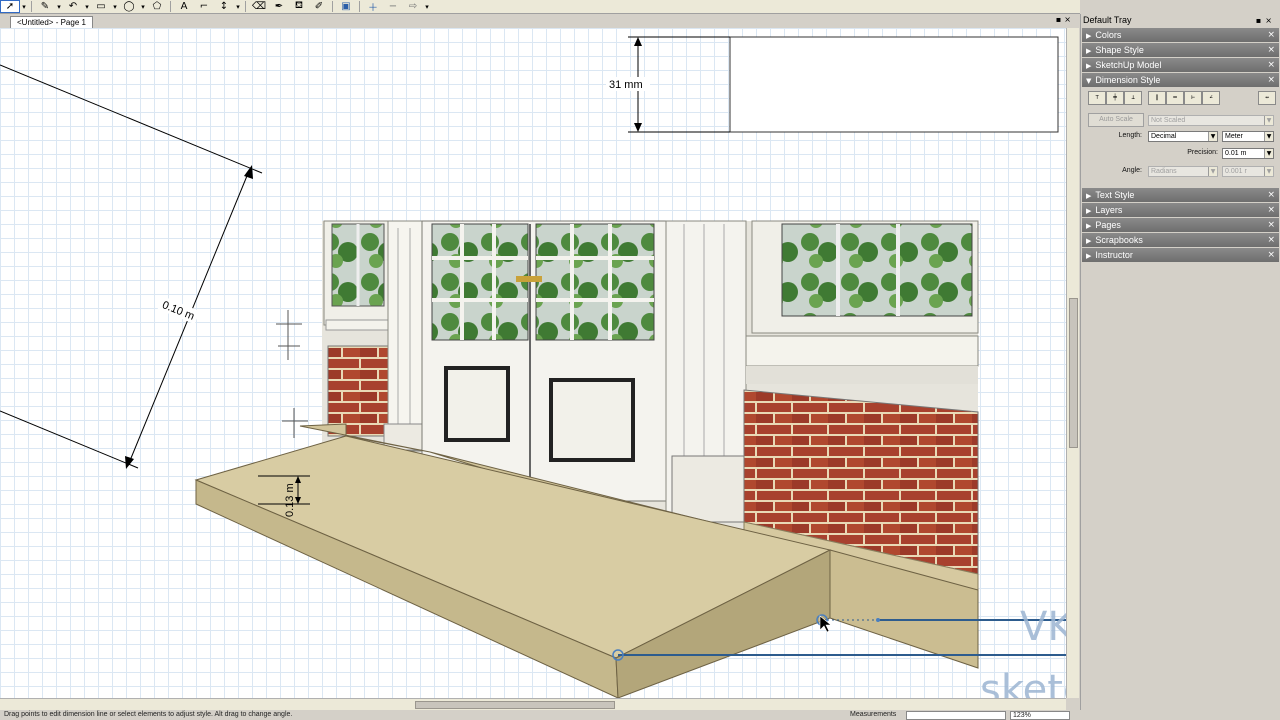 Image resolution: width=1280 pixels, height=720 pixels. Describe the element at coordinates (1180, 225) in the screenshot. I see `panel-pages: ▶ Pages ×` at that location.